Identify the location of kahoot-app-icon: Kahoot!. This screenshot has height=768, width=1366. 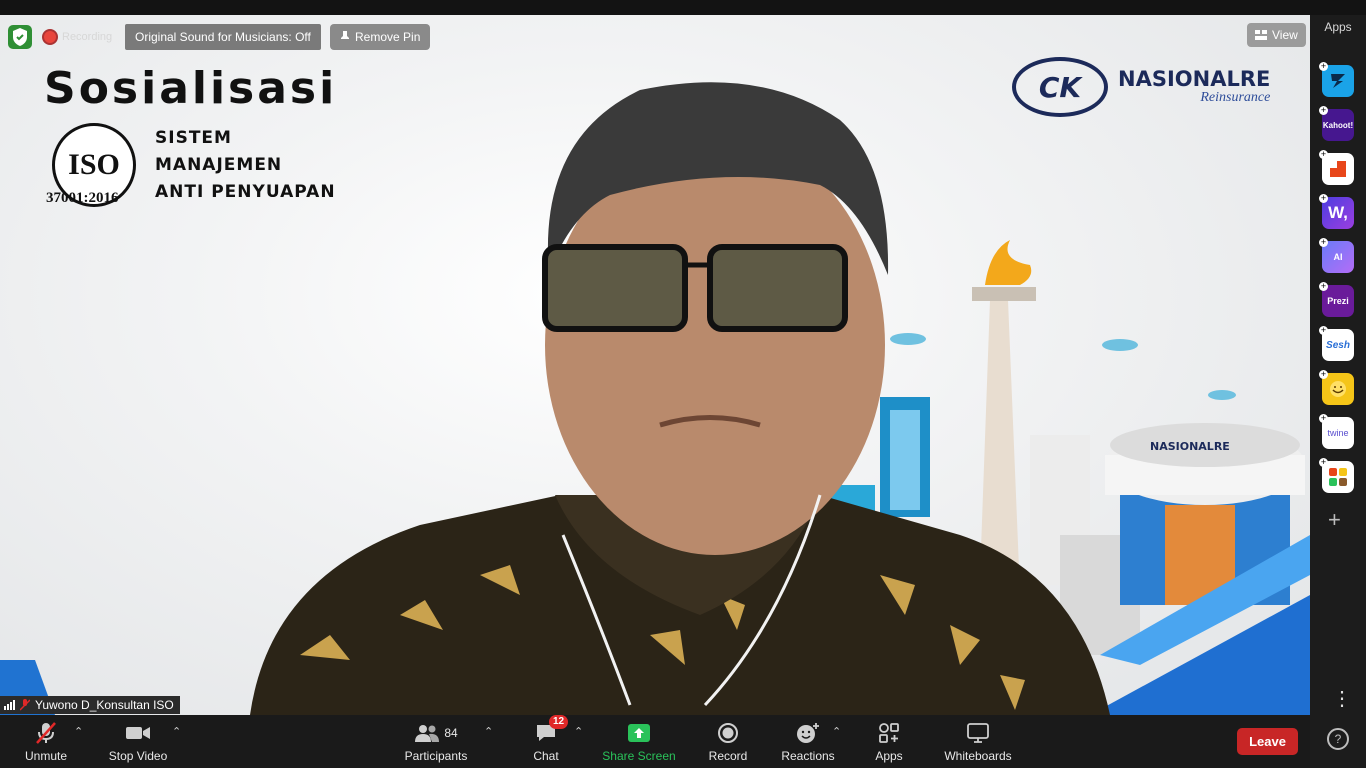
(1338, 125).